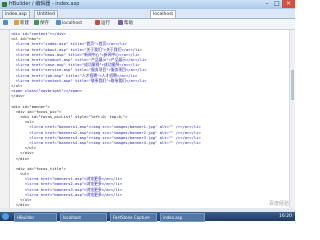 The height and width of the screenshot is (240, 320). What do you see at coordinates (147, 4) in the screenshot?
I see `title-bar: HBuilder / 编辑器 - index.asp – □ ×` at bounding box center [147, 4].